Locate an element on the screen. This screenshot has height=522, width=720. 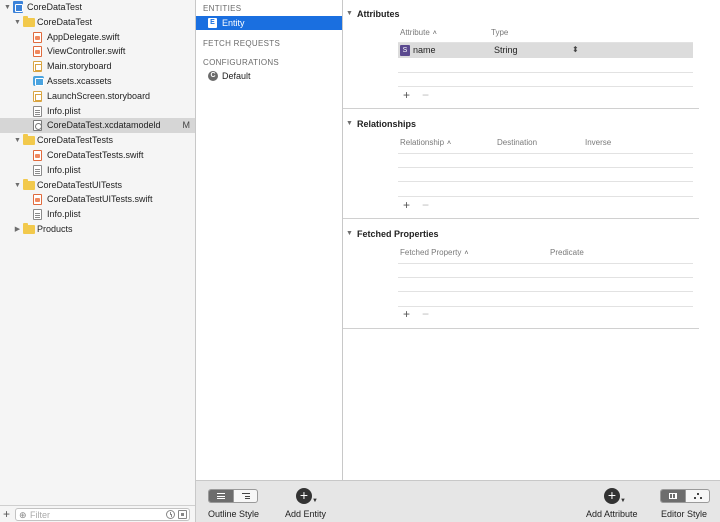
type-popup-icon: ⬍ is located at coordinates (575, 50).